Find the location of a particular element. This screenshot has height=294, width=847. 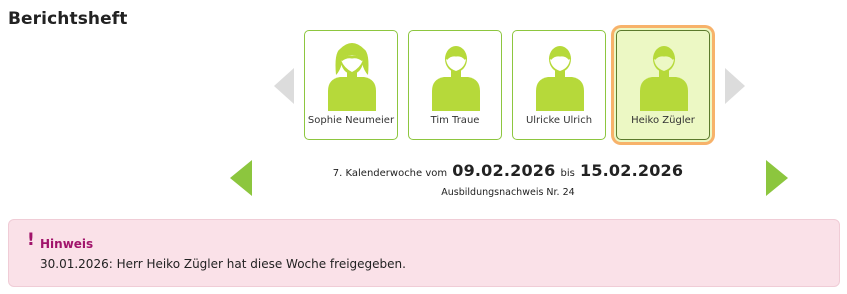

week-end-date: 15.02.2026 is located at coordinates (631, 170).